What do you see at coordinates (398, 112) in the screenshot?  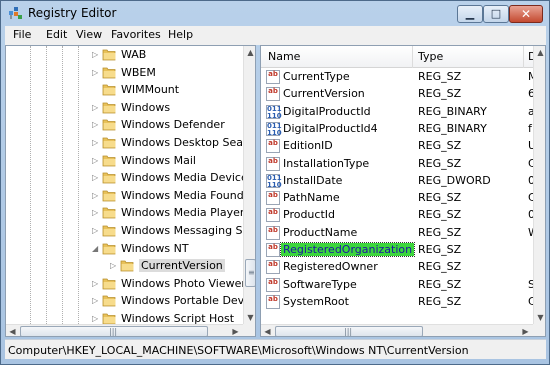 I see `value-row: 011 110 DigitalProductId REG_BINARY a` at bounding box center [398, 112].